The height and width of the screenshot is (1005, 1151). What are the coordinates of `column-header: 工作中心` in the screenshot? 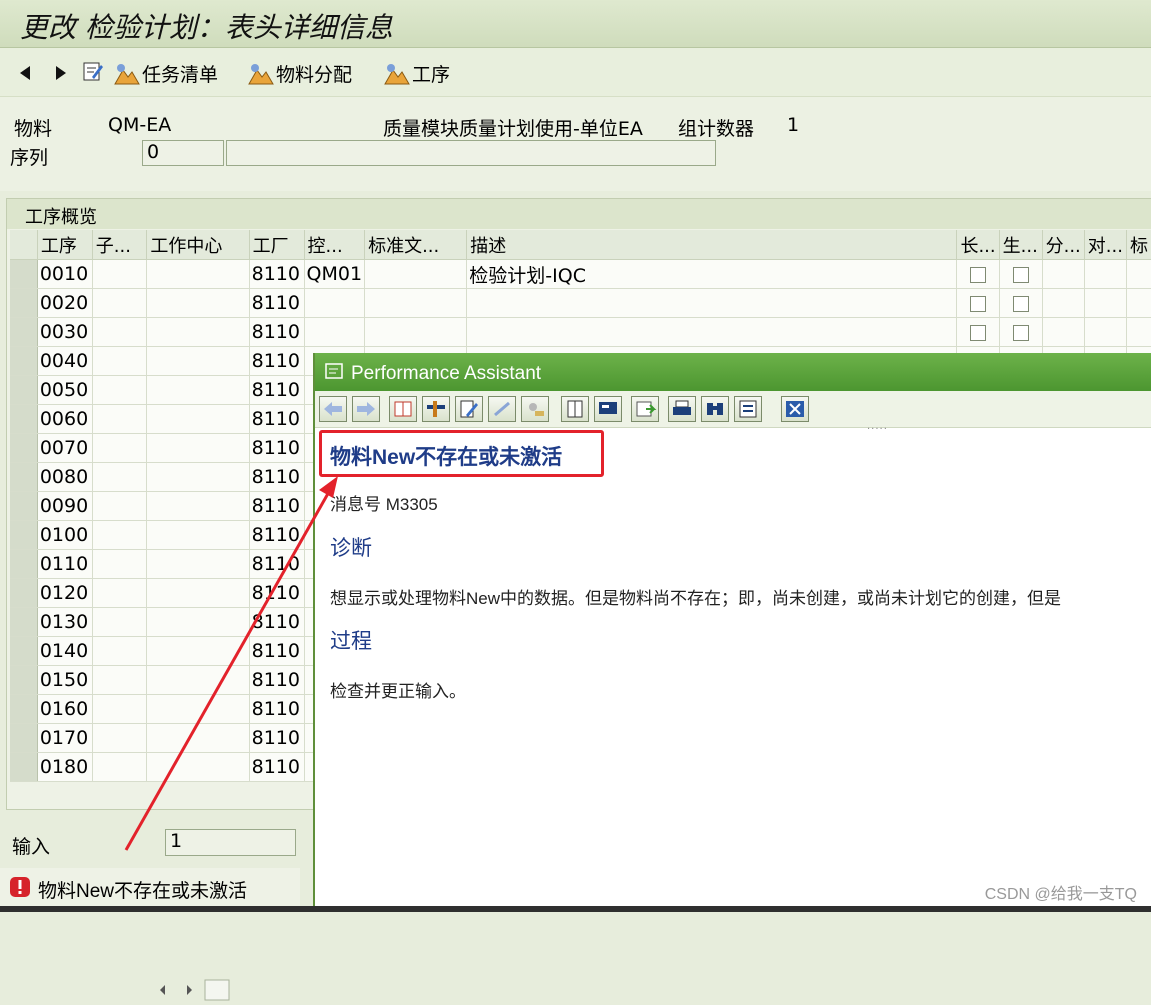 It's located at (198, 245).